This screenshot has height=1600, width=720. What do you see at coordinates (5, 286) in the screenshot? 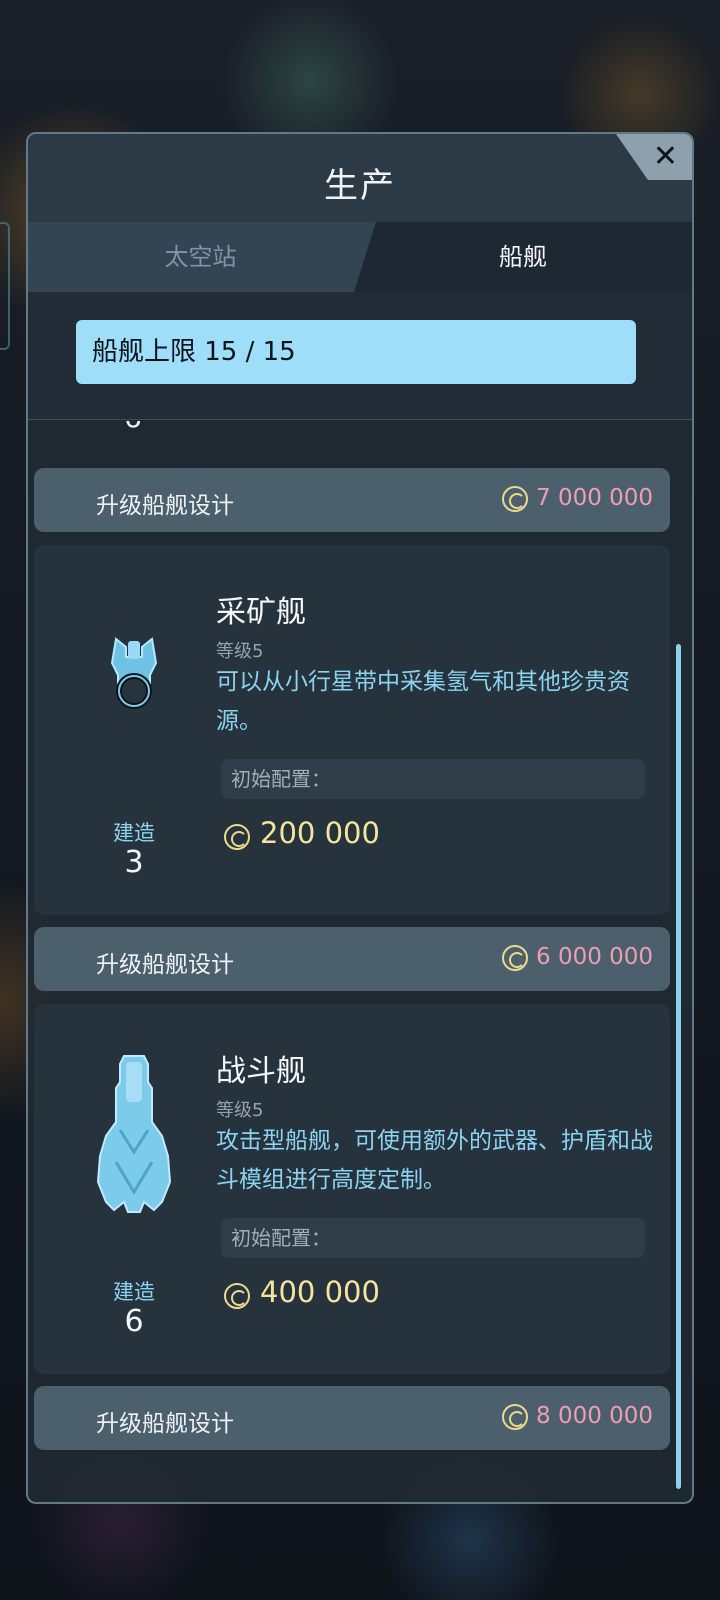
I see `side-panel-edge` at bounding box center [5, 286].